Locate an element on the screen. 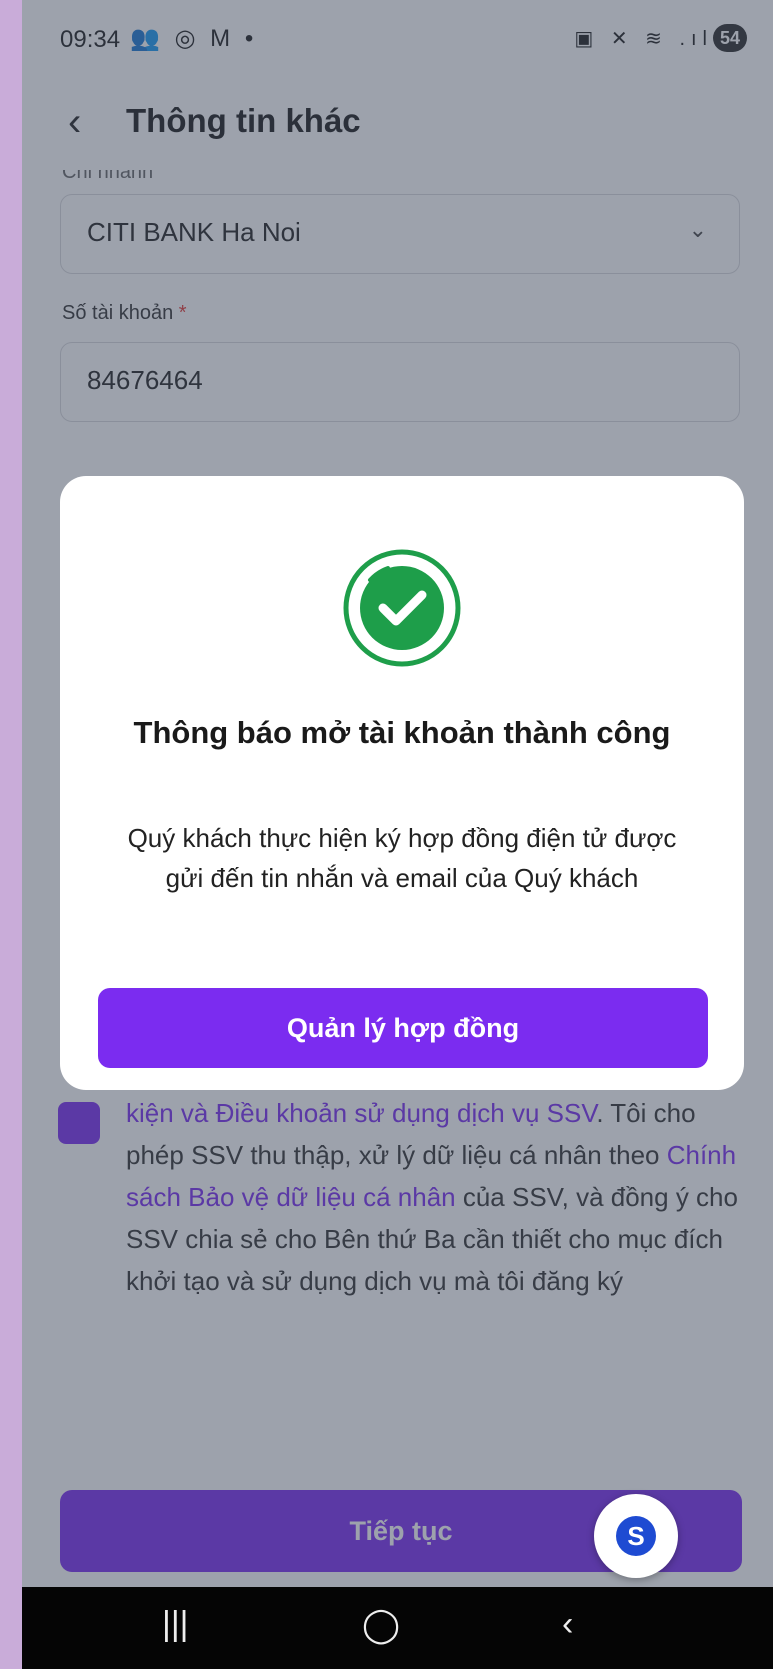 Image resolution: width=773 pixels, height=1669 pixels. system-nav-bar: ||| ◯ ‹ is located at coordinates (397, 1628).